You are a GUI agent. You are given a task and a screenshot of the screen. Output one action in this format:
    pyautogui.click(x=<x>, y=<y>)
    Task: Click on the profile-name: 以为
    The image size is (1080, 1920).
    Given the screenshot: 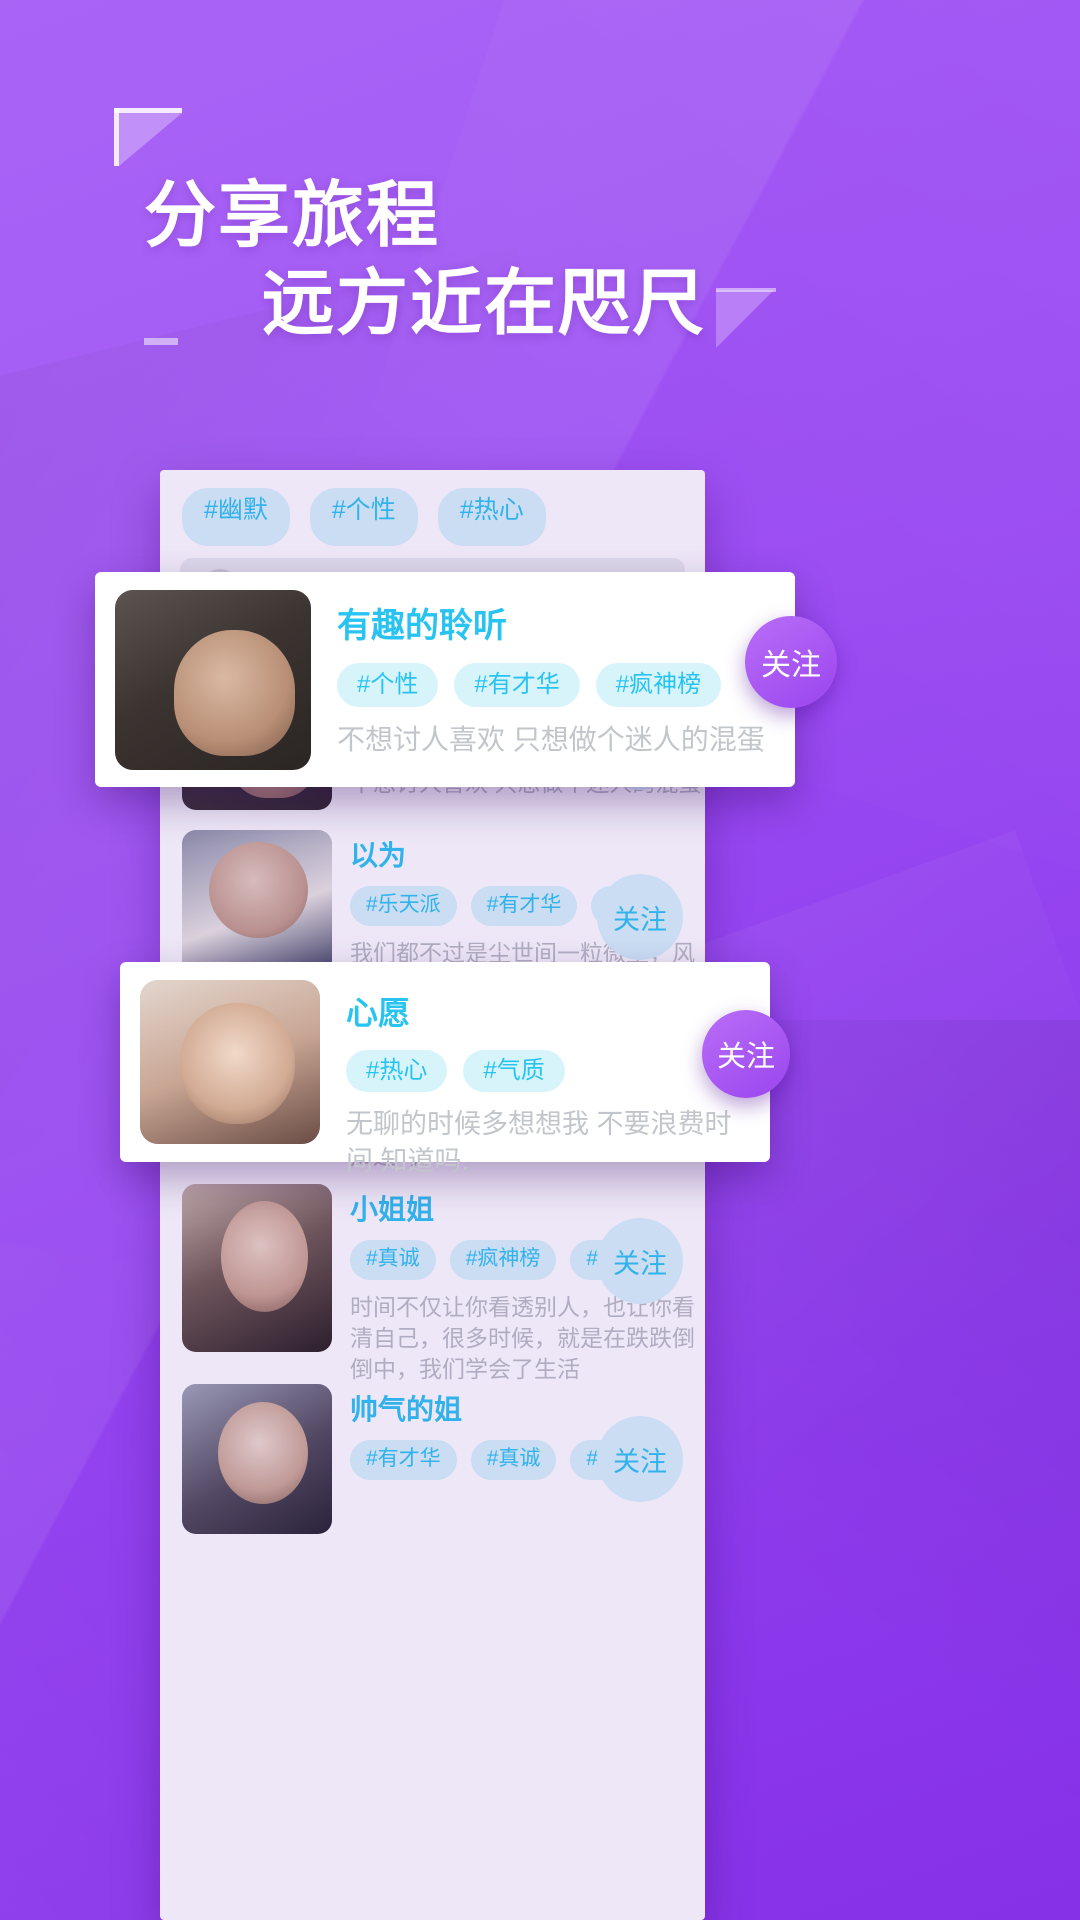 What is the action you would take?
    pyautogui.click(x=378, y=855)
    